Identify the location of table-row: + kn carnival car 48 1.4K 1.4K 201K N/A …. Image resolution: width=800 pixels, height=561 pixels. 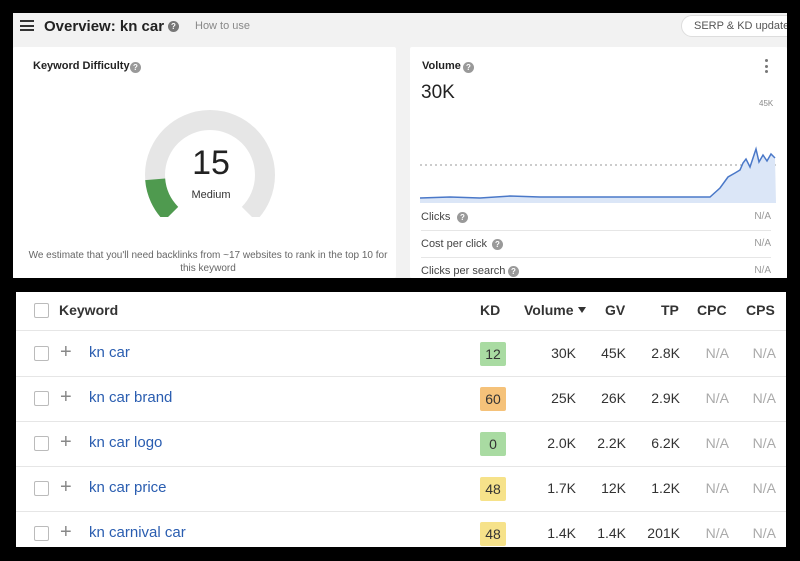
(401, 529).